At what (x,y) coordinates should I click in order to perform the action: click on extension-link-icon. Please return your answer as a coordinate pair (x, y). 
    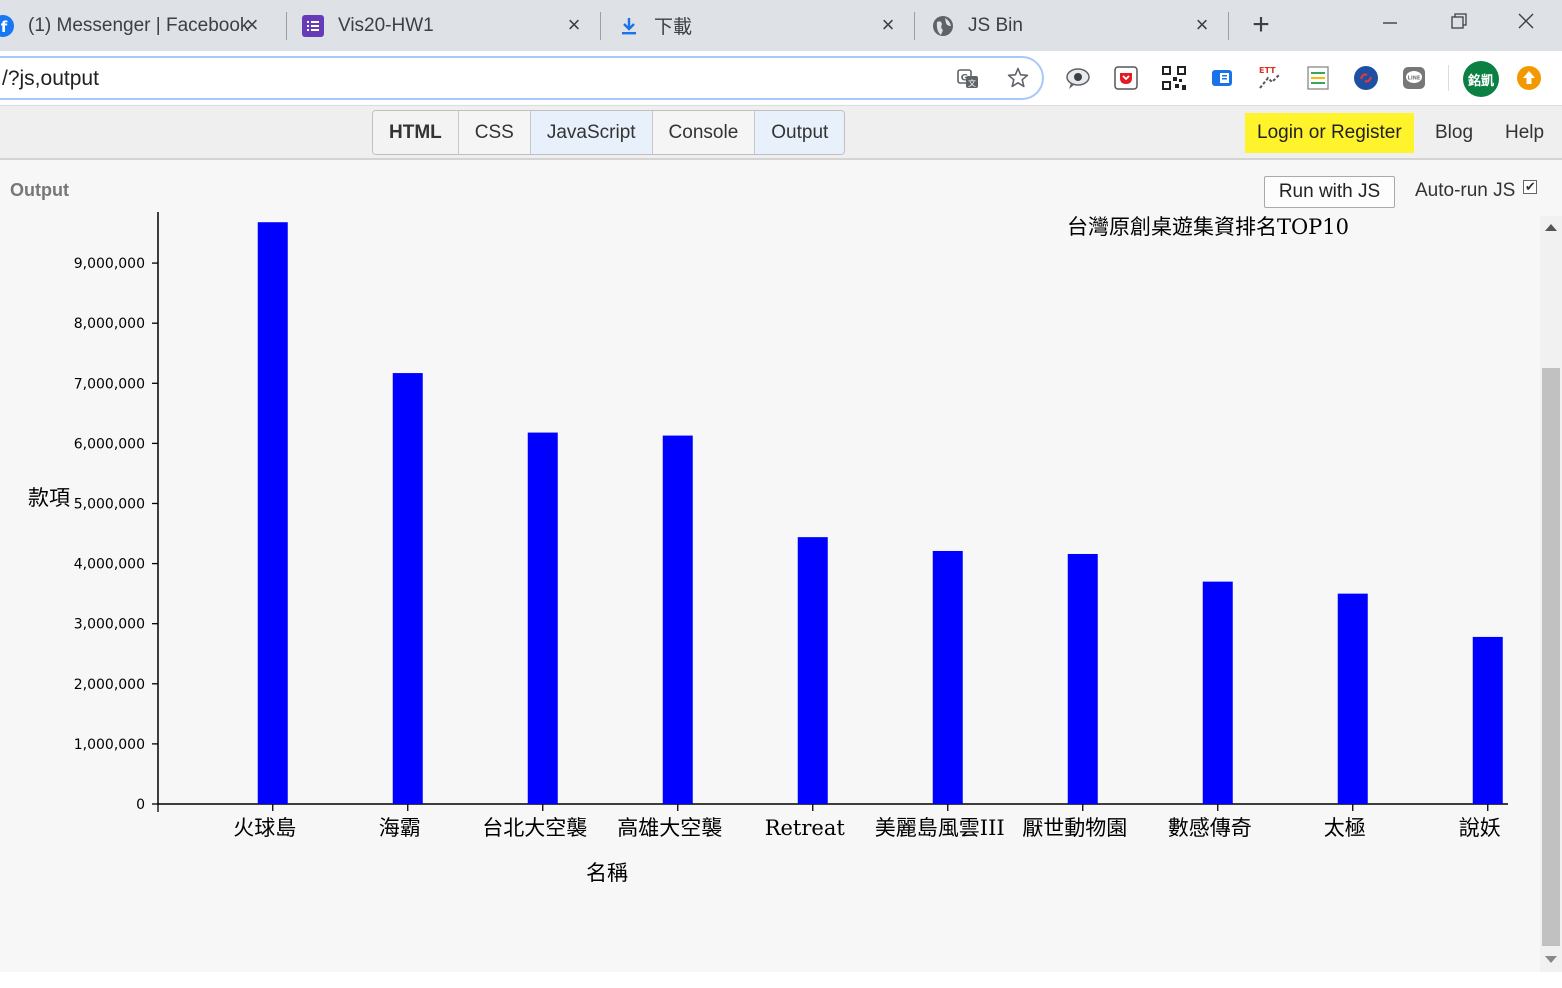
    Looking at the image, I should click on (1366, 78).